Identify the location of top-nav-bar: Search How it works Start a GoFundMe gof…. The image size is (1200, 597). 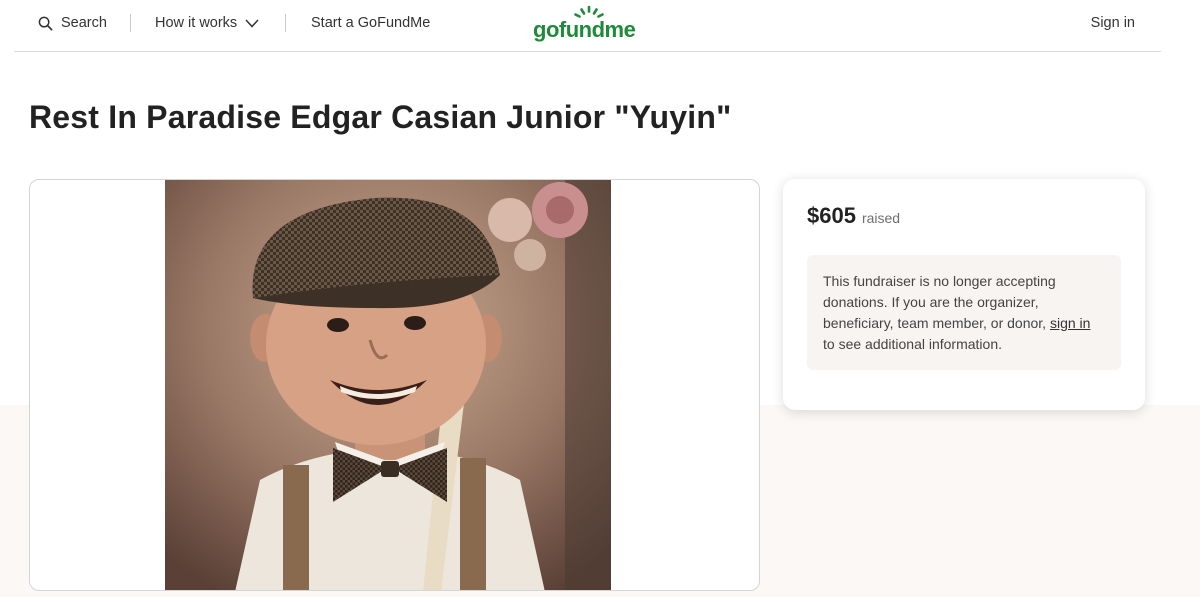
(587, 26).